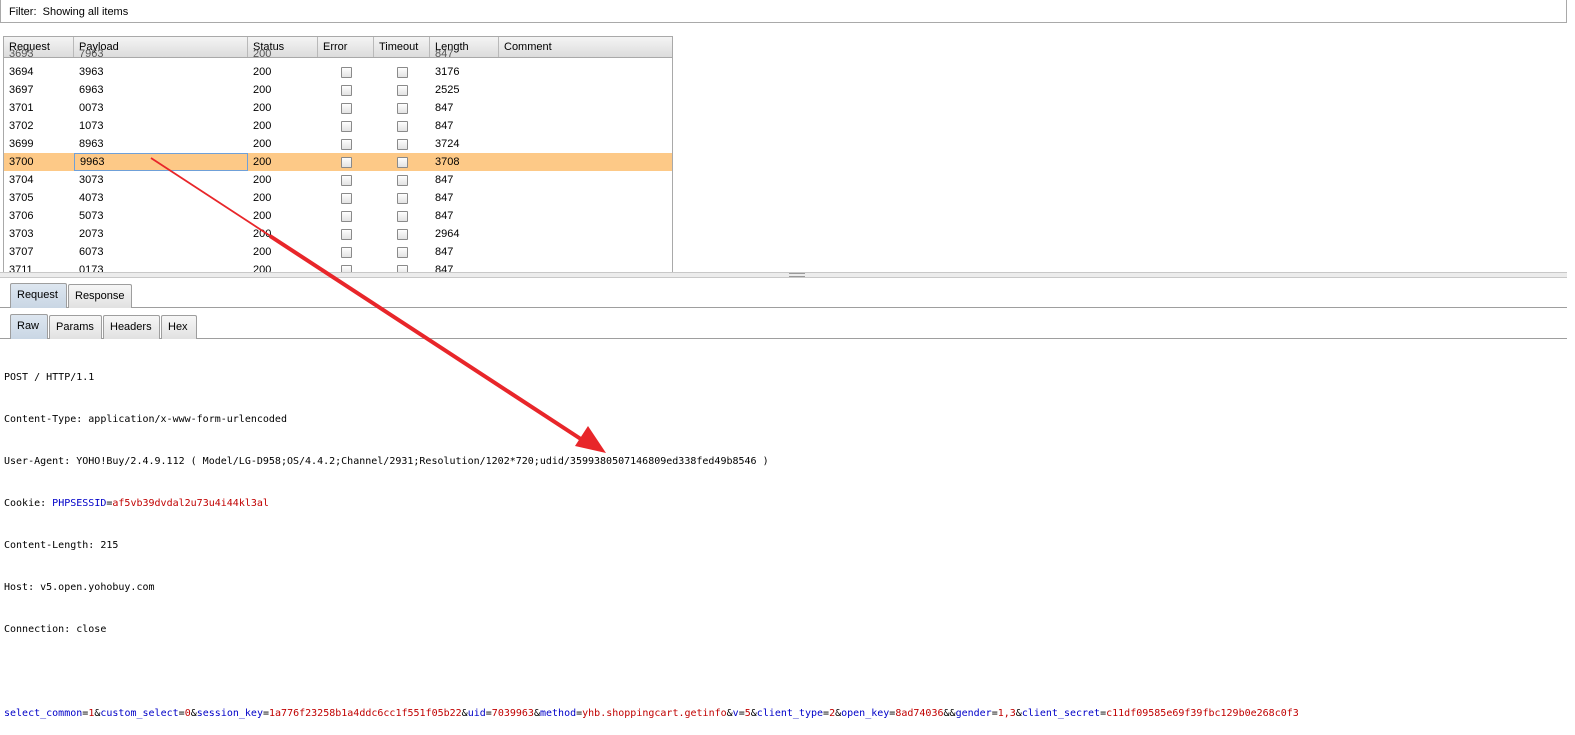 Image resolution: width=1575 pixels, height=735 pixels. Describe the element at coordinates (21, 108) in the screenshot. I see `cell-request: 3701` at that location.